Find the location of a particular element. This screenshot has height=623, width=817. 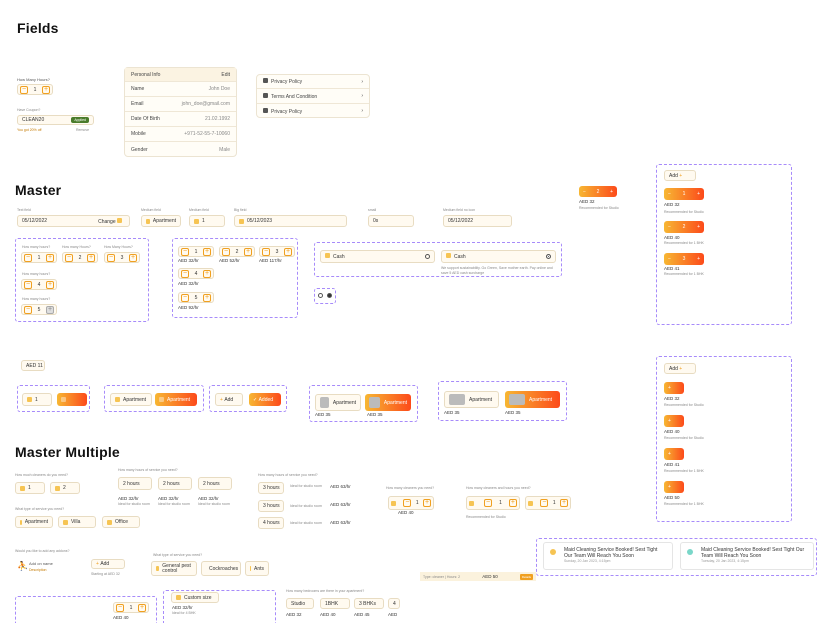

small-field: 0s is located at coordinates (391, 221).